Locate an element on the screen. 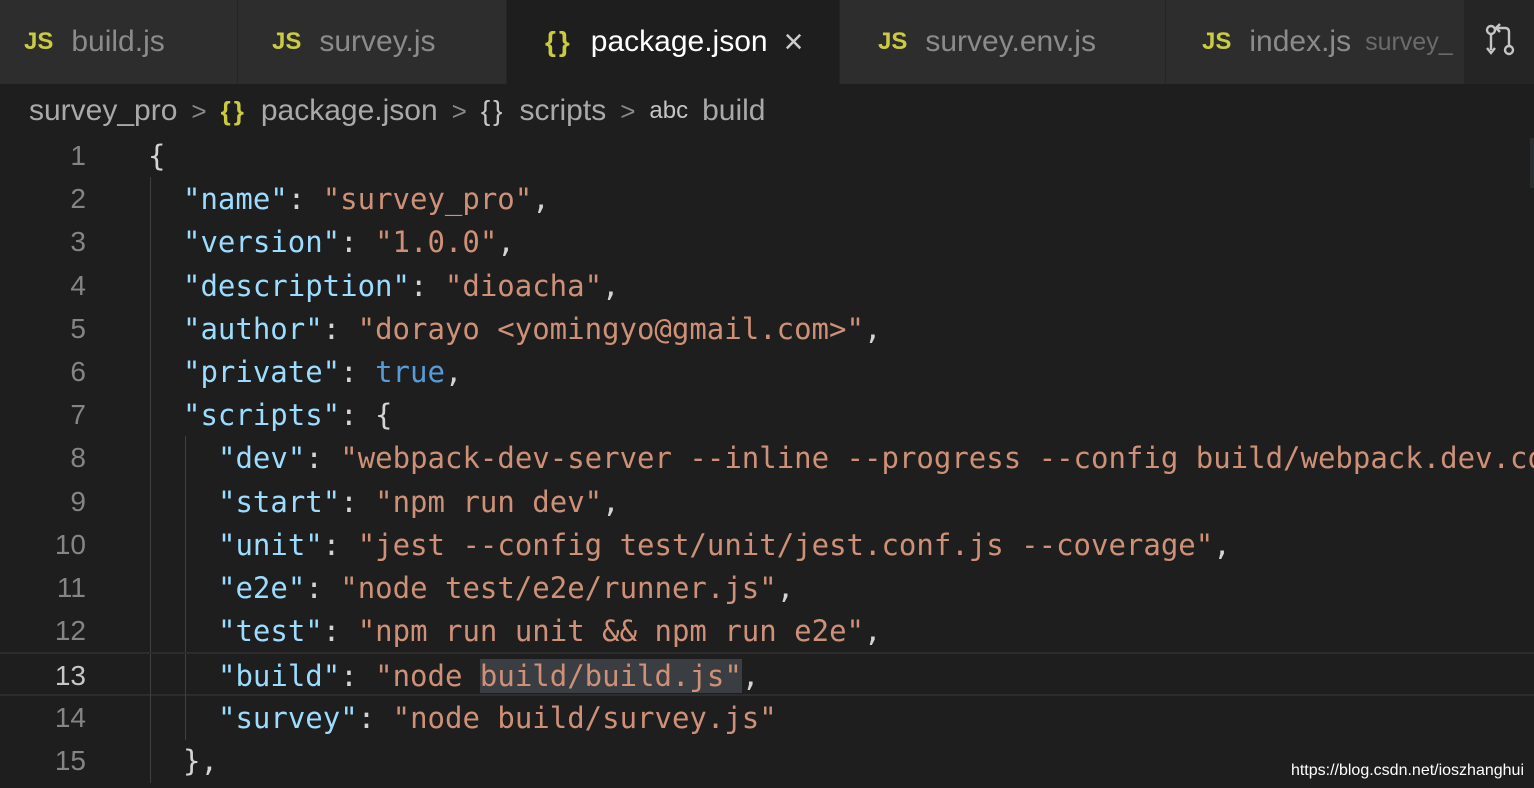  code-line: 14 "survey": "node build/survey.js" is located at coordinates (767, 717).